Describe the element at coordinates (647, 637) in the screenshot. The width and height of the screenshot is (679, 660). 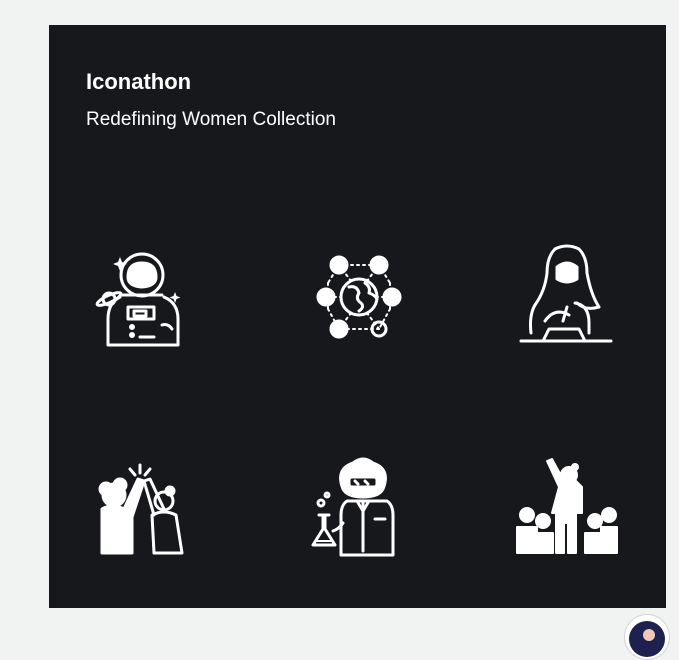
I see `avatar` at that location.